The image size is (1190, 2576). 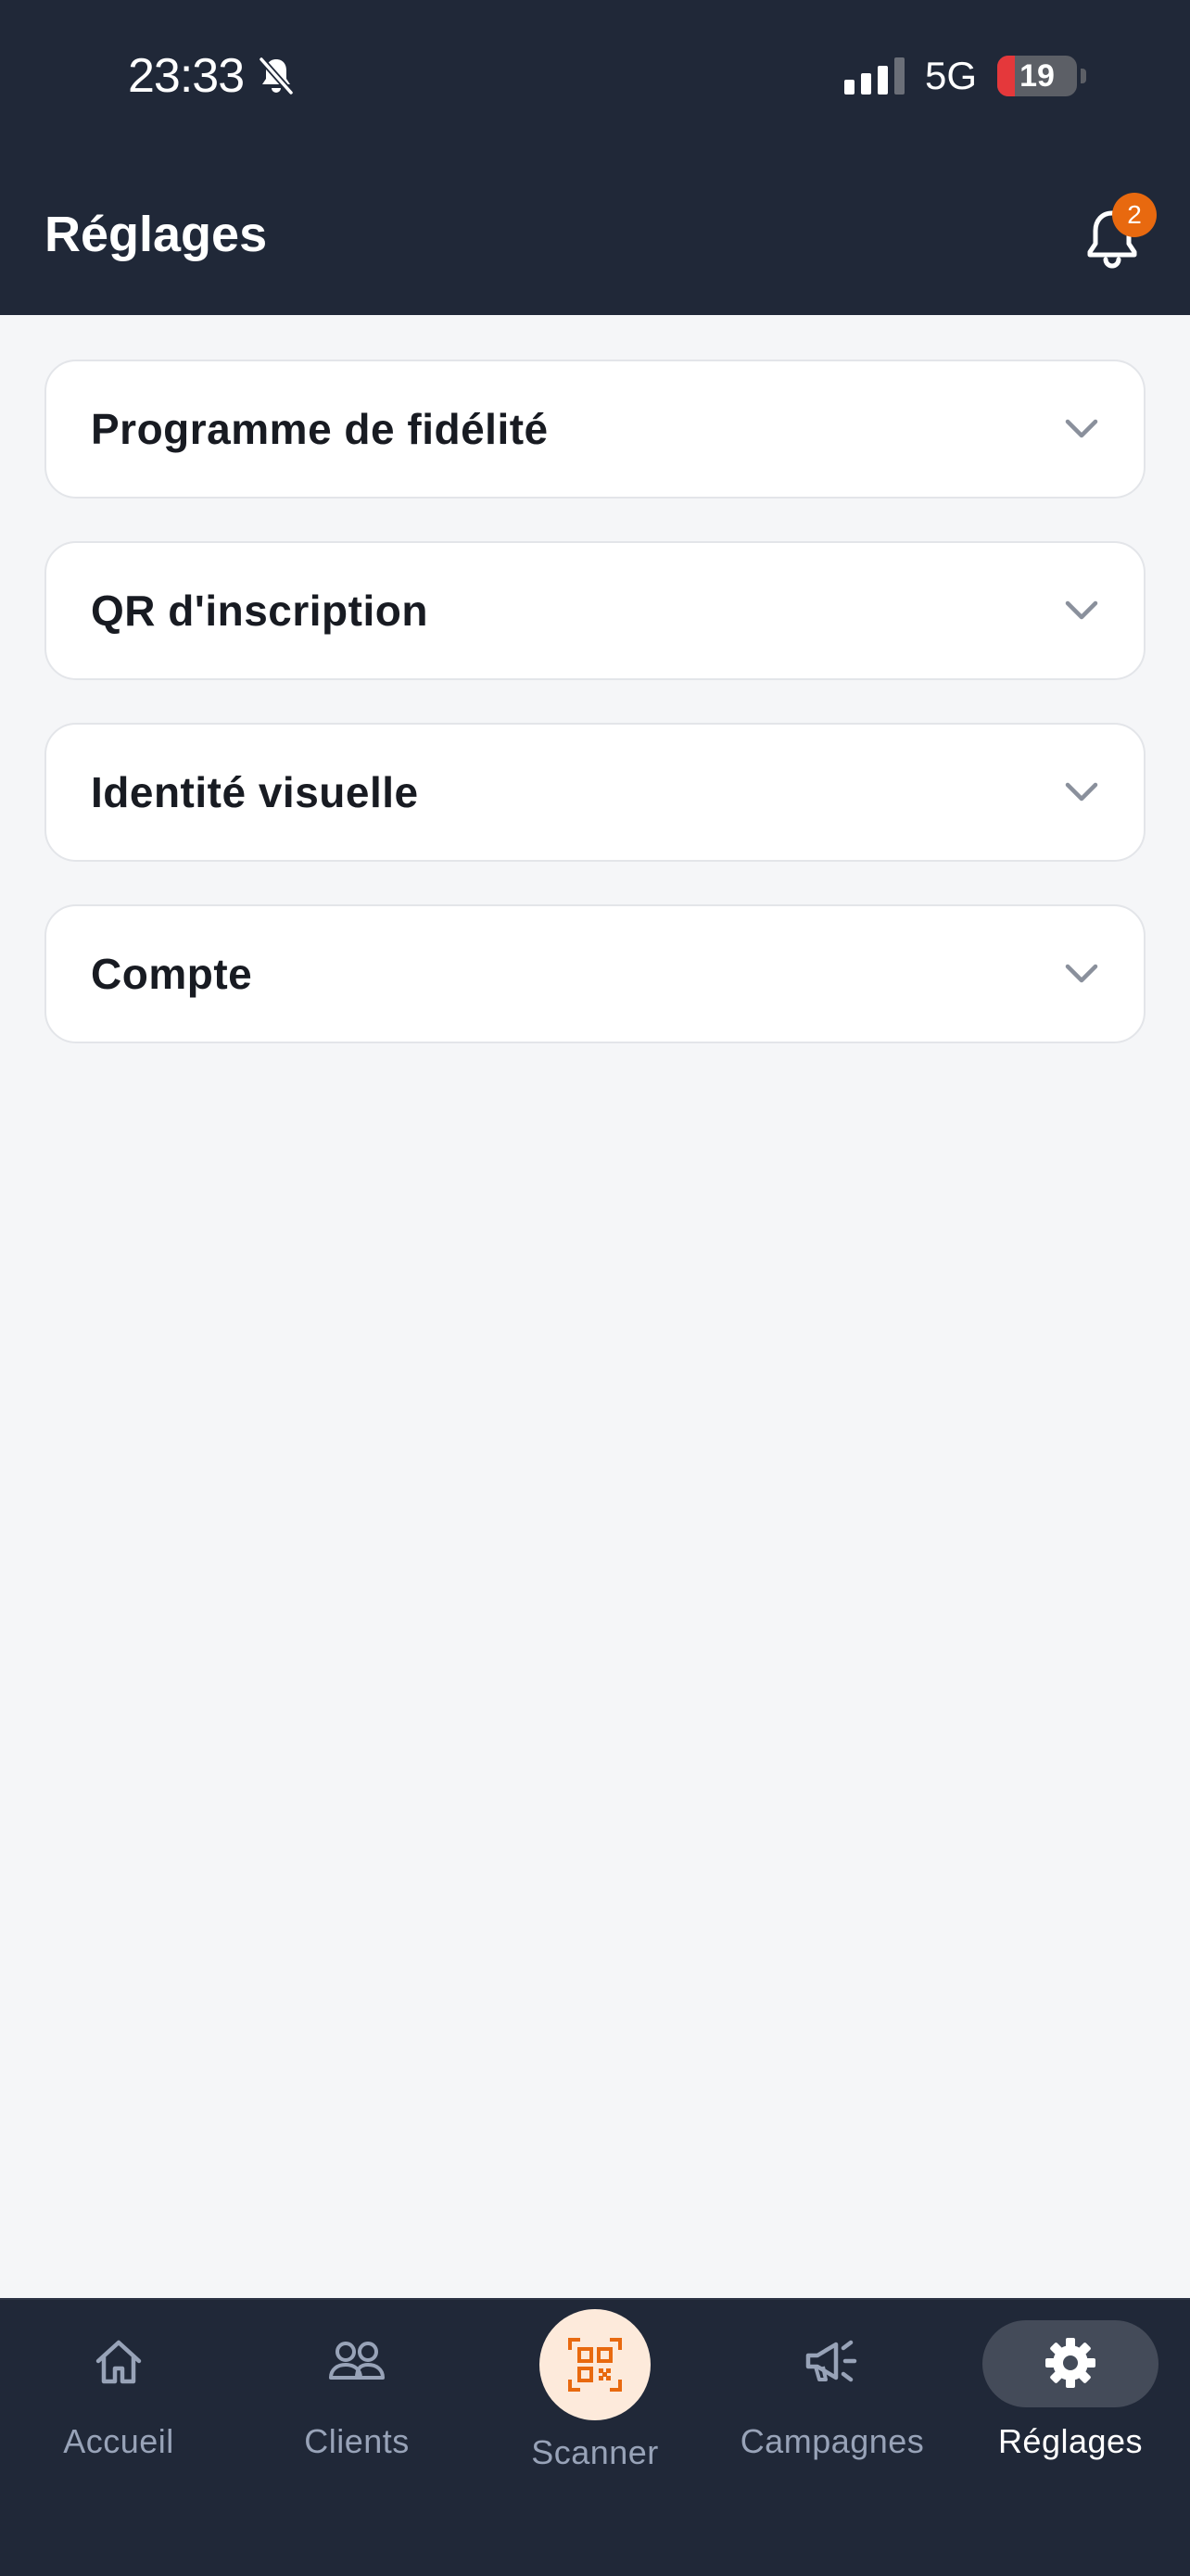 What do you see at coordinates (595, 793) in the screenshot?
I see `section-identite-visuelle: Identité visuelle` at bounding box center [595, 793].